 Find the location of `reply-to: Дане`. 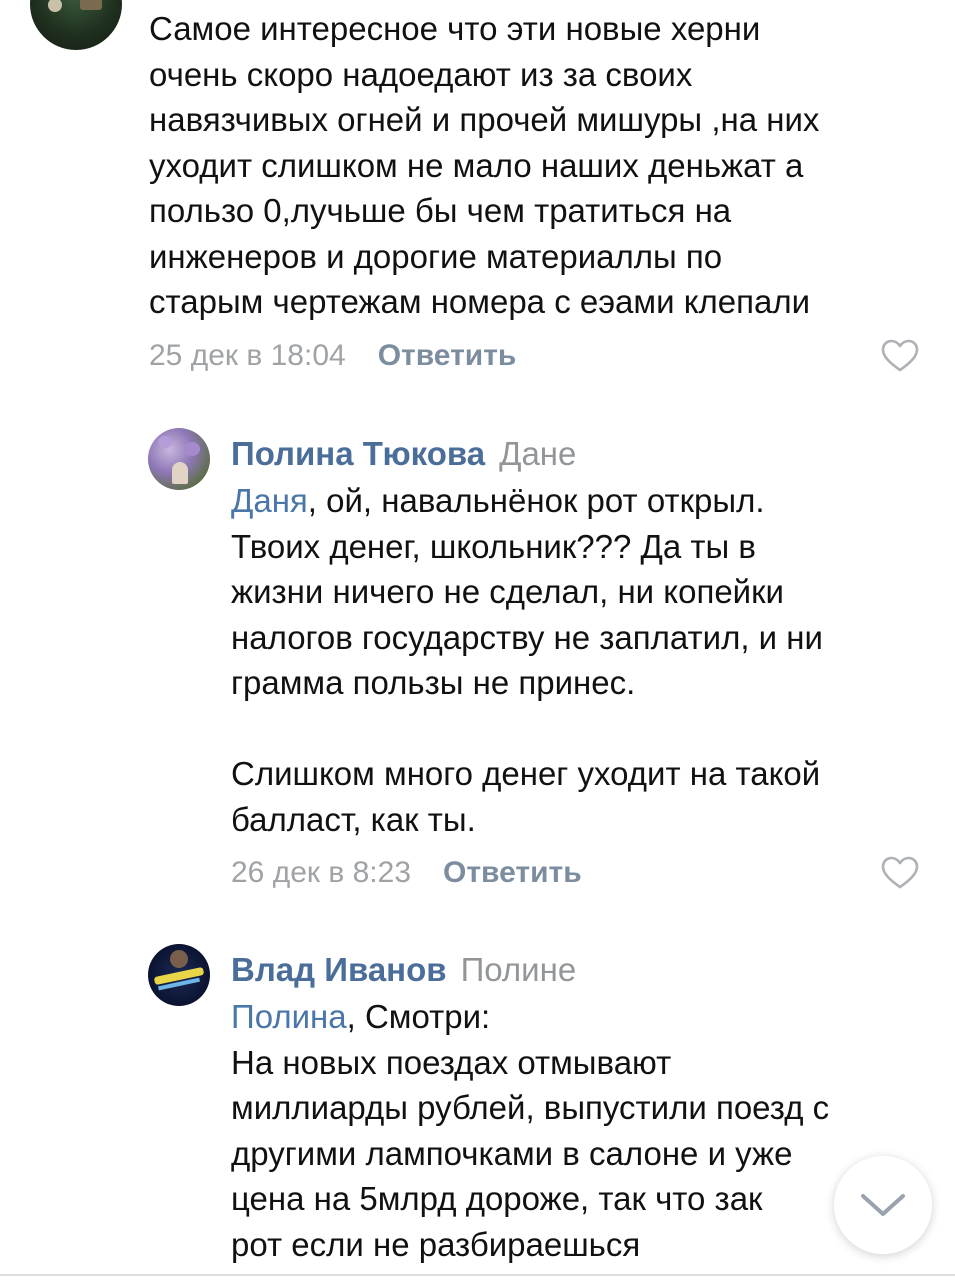

reply-to: Дане is located at coordinates (537, 453).